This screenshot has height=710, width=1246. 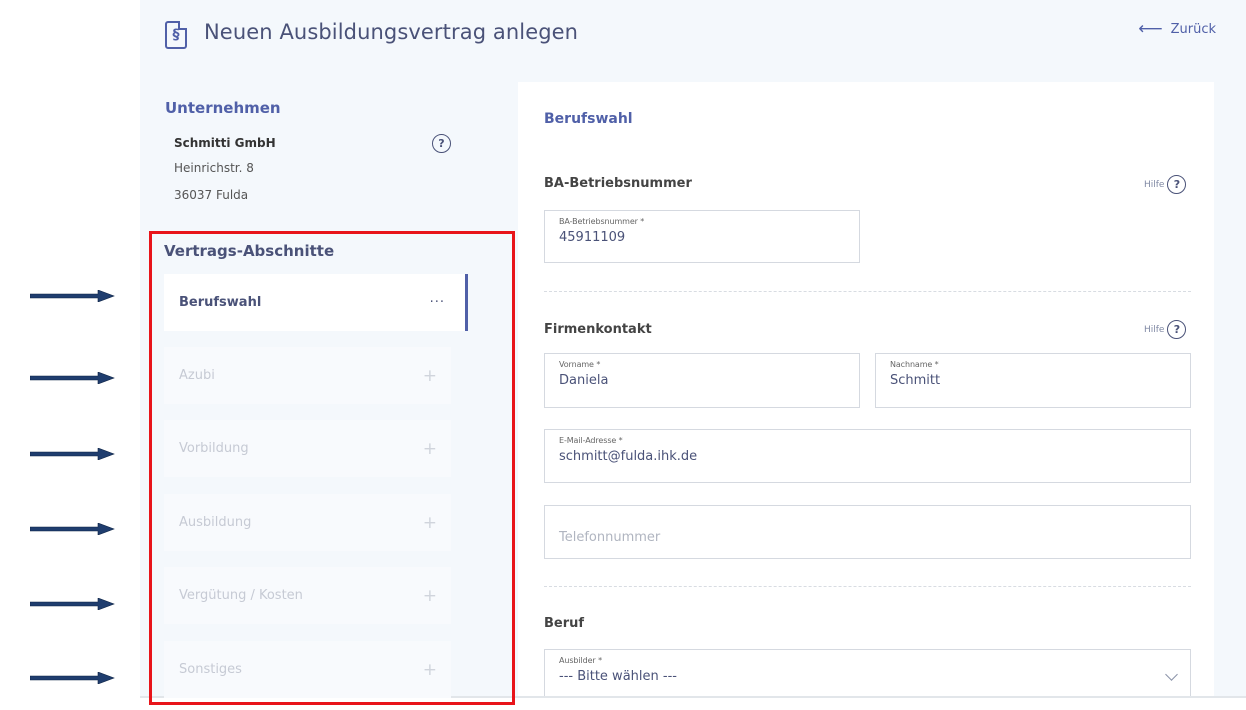 I want to click on contact-group-title: Firmenkontakt, so click(x=598, y=329).